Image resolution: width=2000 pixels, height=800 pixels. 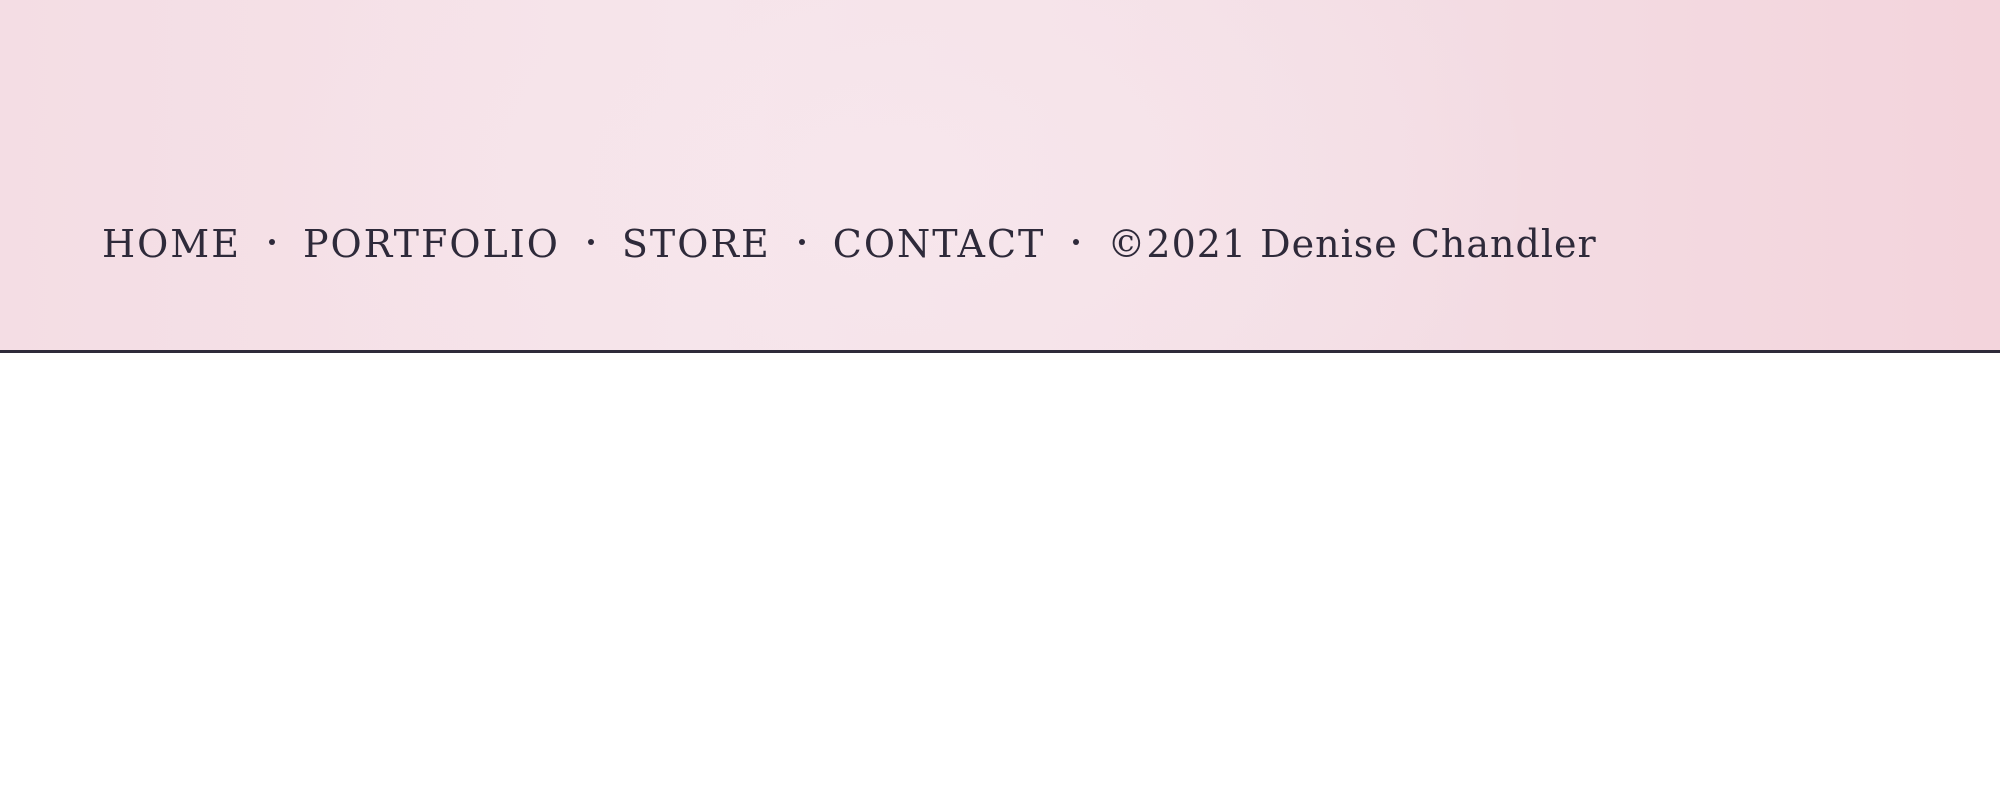 I want to click on nav-link-contact: CONTACT, so click(x=939, y=244).